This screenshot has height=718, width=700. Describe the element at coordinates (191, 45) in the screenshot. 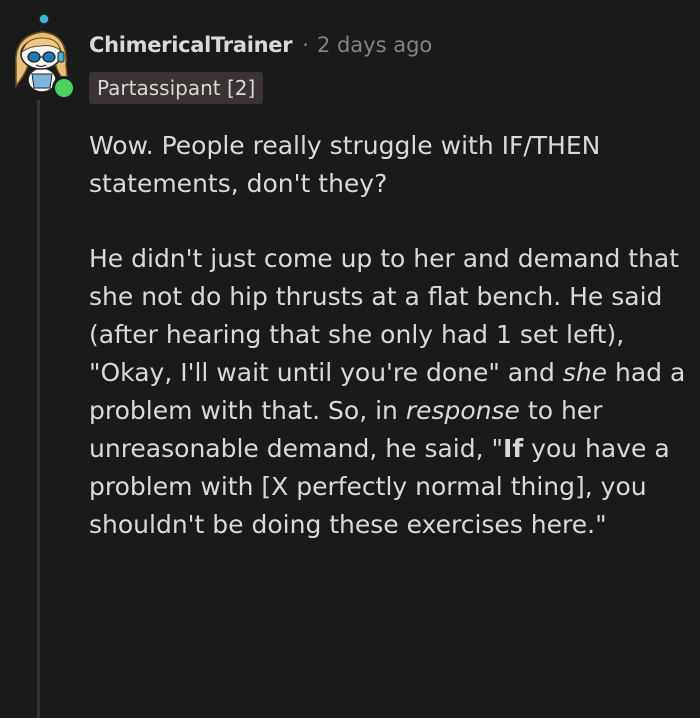

I see `username-link: ChimericalTrainer` at that location.